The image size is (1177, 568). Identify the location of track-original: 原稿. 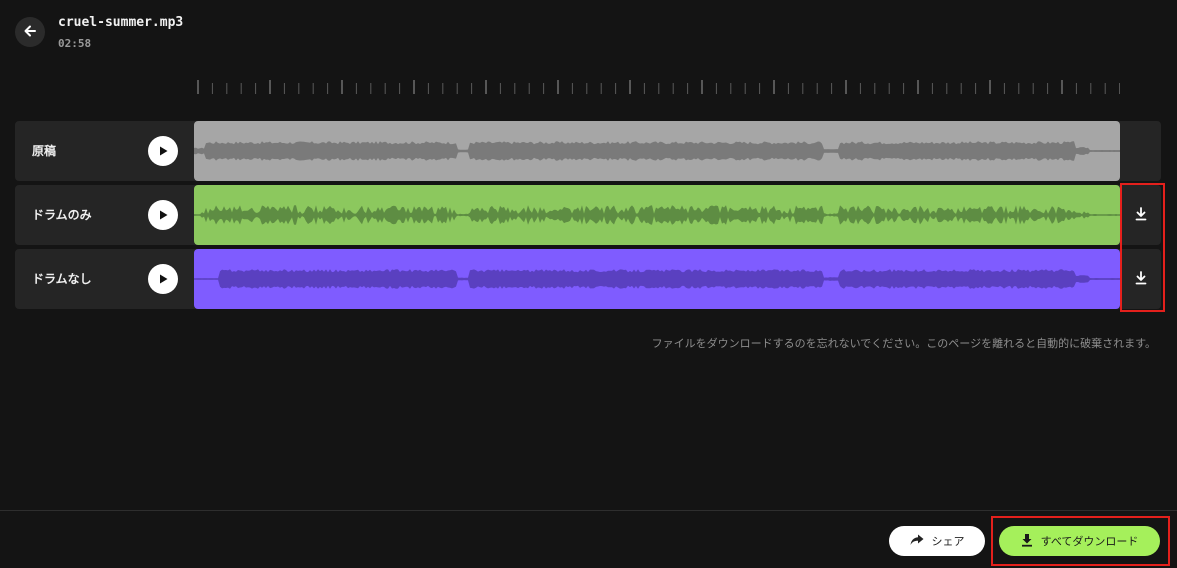
(588, 151).